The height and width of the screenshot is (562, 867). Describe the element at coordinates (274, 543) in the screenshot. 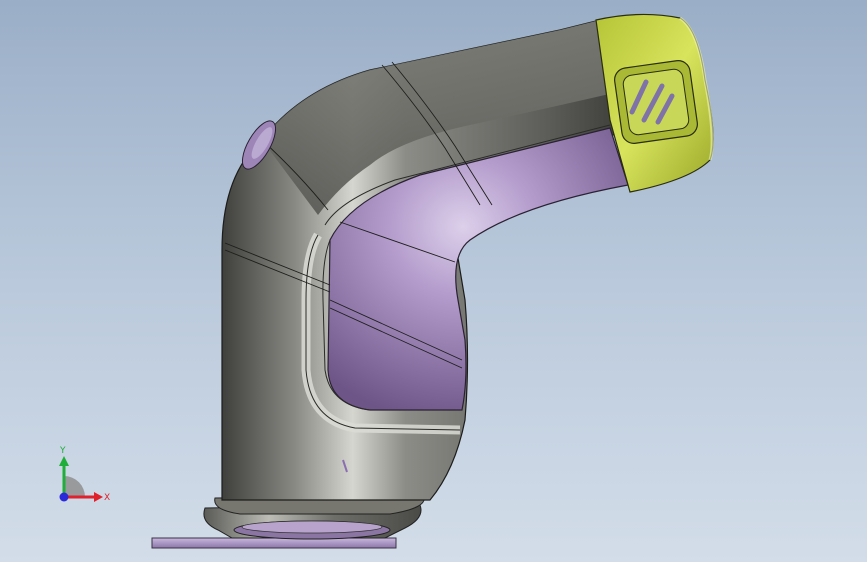

I see `base-plate` at that location.